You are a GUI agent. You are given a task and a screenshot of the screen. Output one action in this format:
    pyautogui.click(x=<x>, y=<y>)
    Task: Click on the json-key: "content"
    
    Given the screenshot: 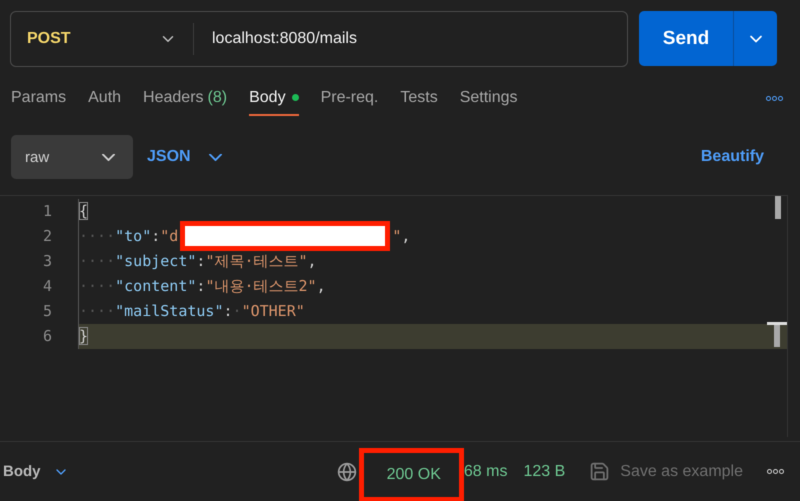 What is the action you would take?
    pyautogui.click(x=155, y=286)
    